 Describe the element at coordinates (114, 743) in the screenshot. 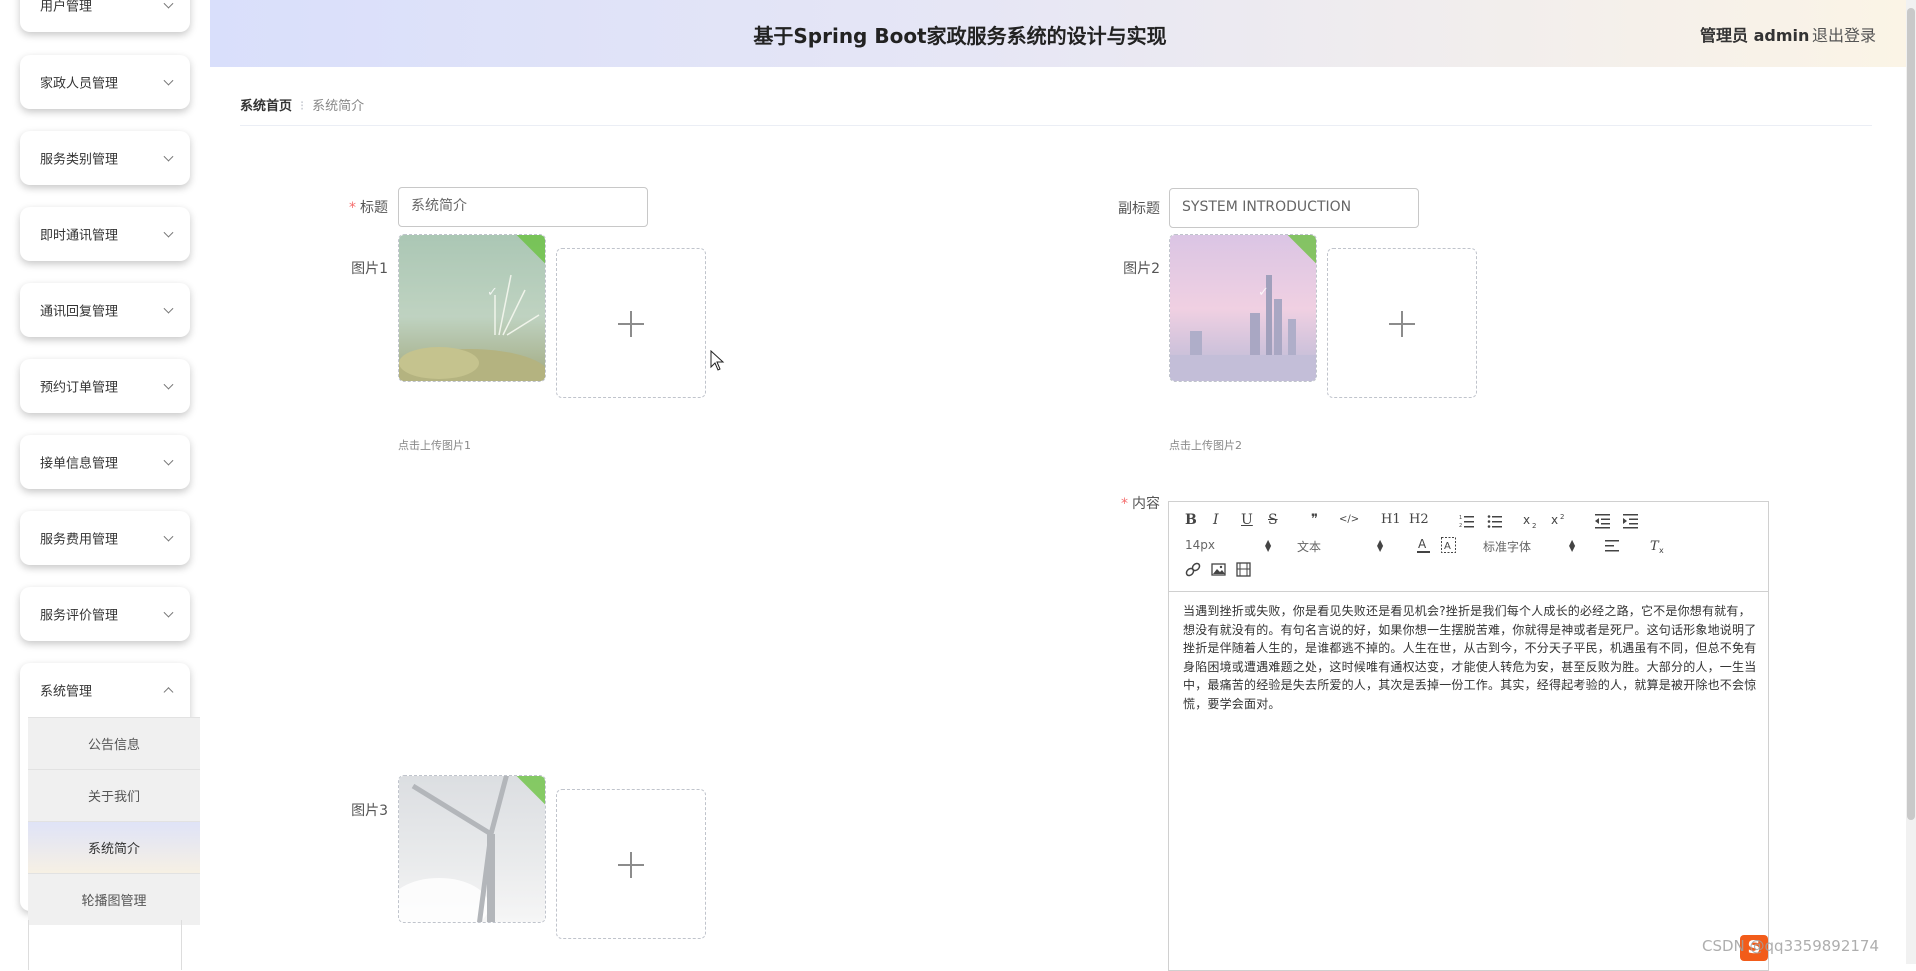

I see `submenu-item-announcements: 公告信息` at that location.